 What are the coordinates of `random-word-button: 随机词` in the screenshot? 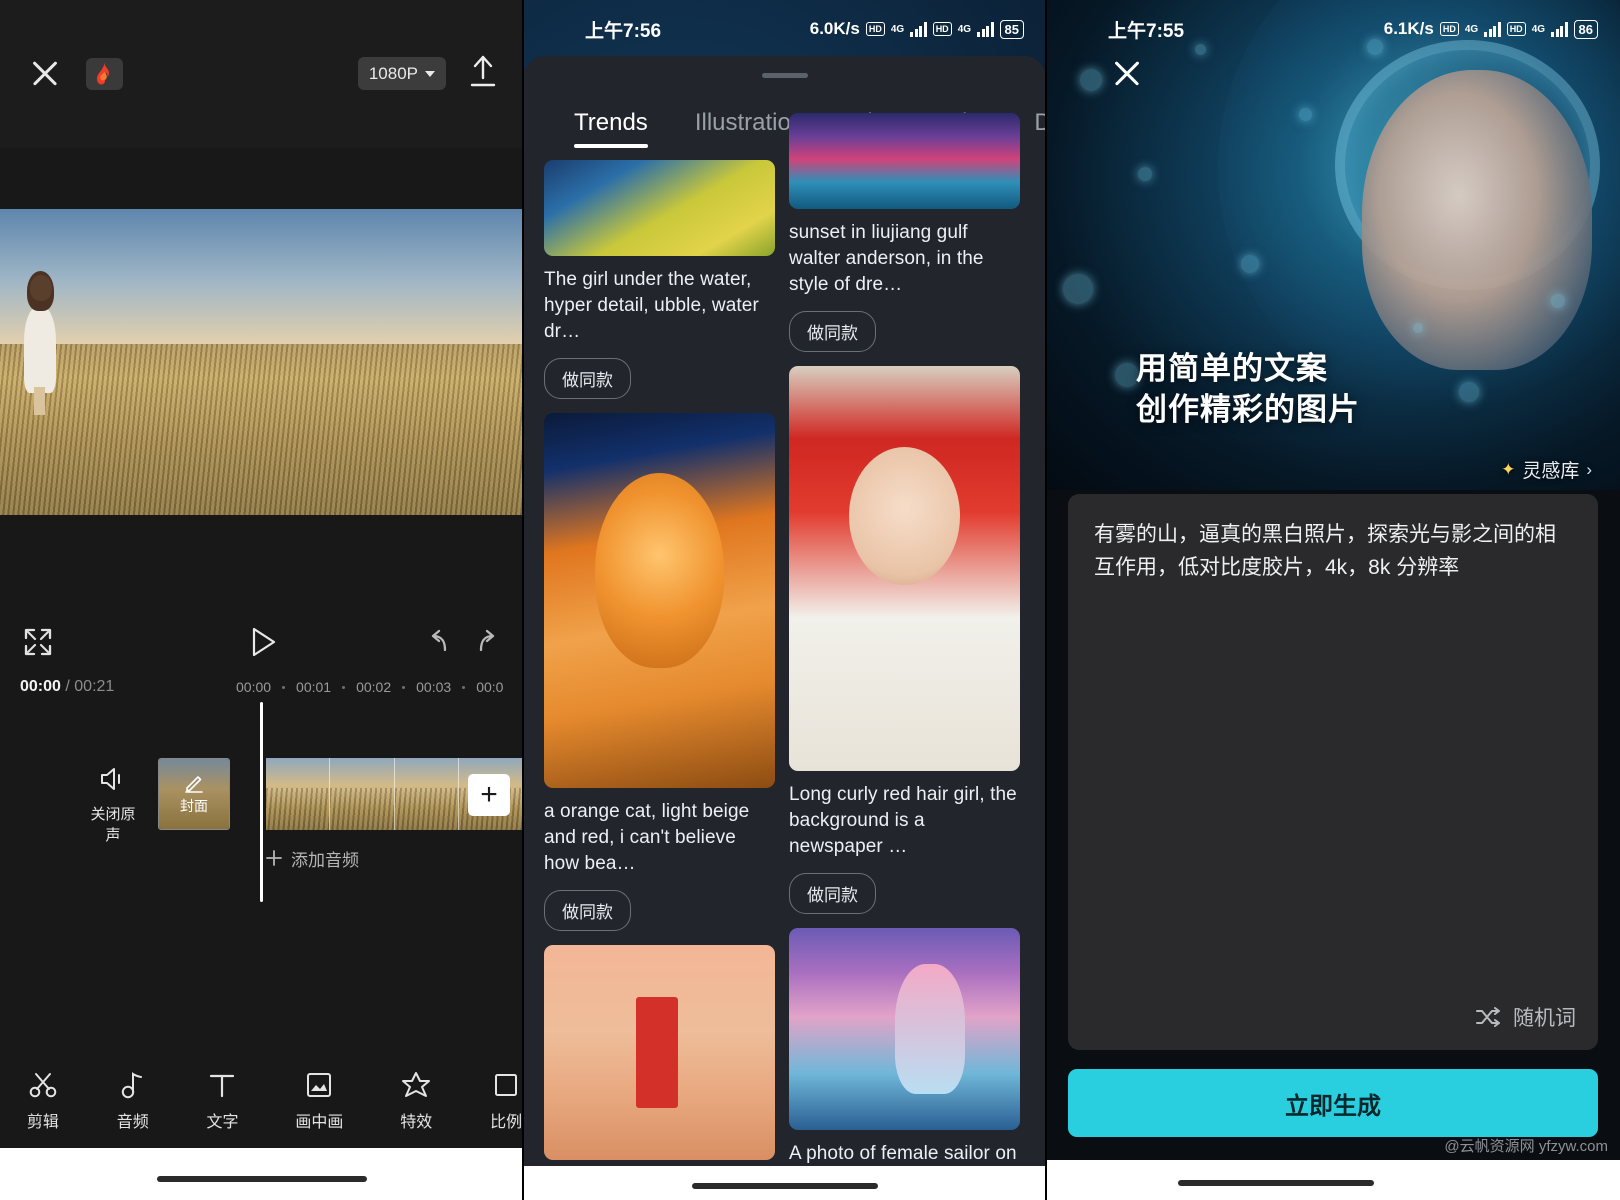 It's located at (1525, 1017).